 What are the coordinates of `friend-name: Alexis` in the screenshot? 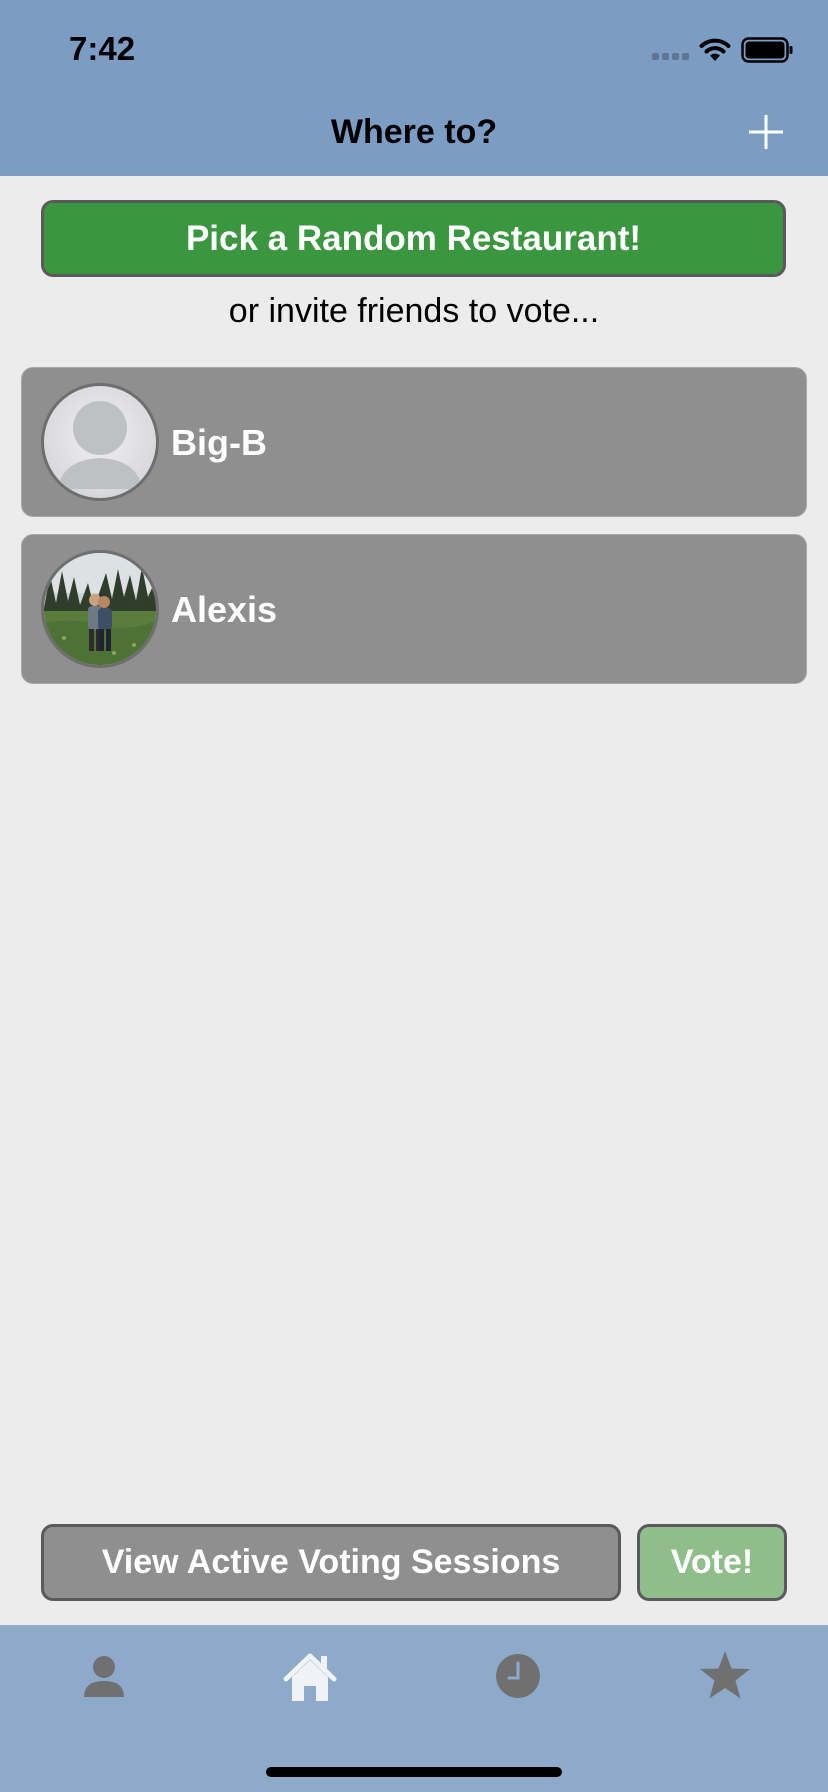 It's located at (224, 609).